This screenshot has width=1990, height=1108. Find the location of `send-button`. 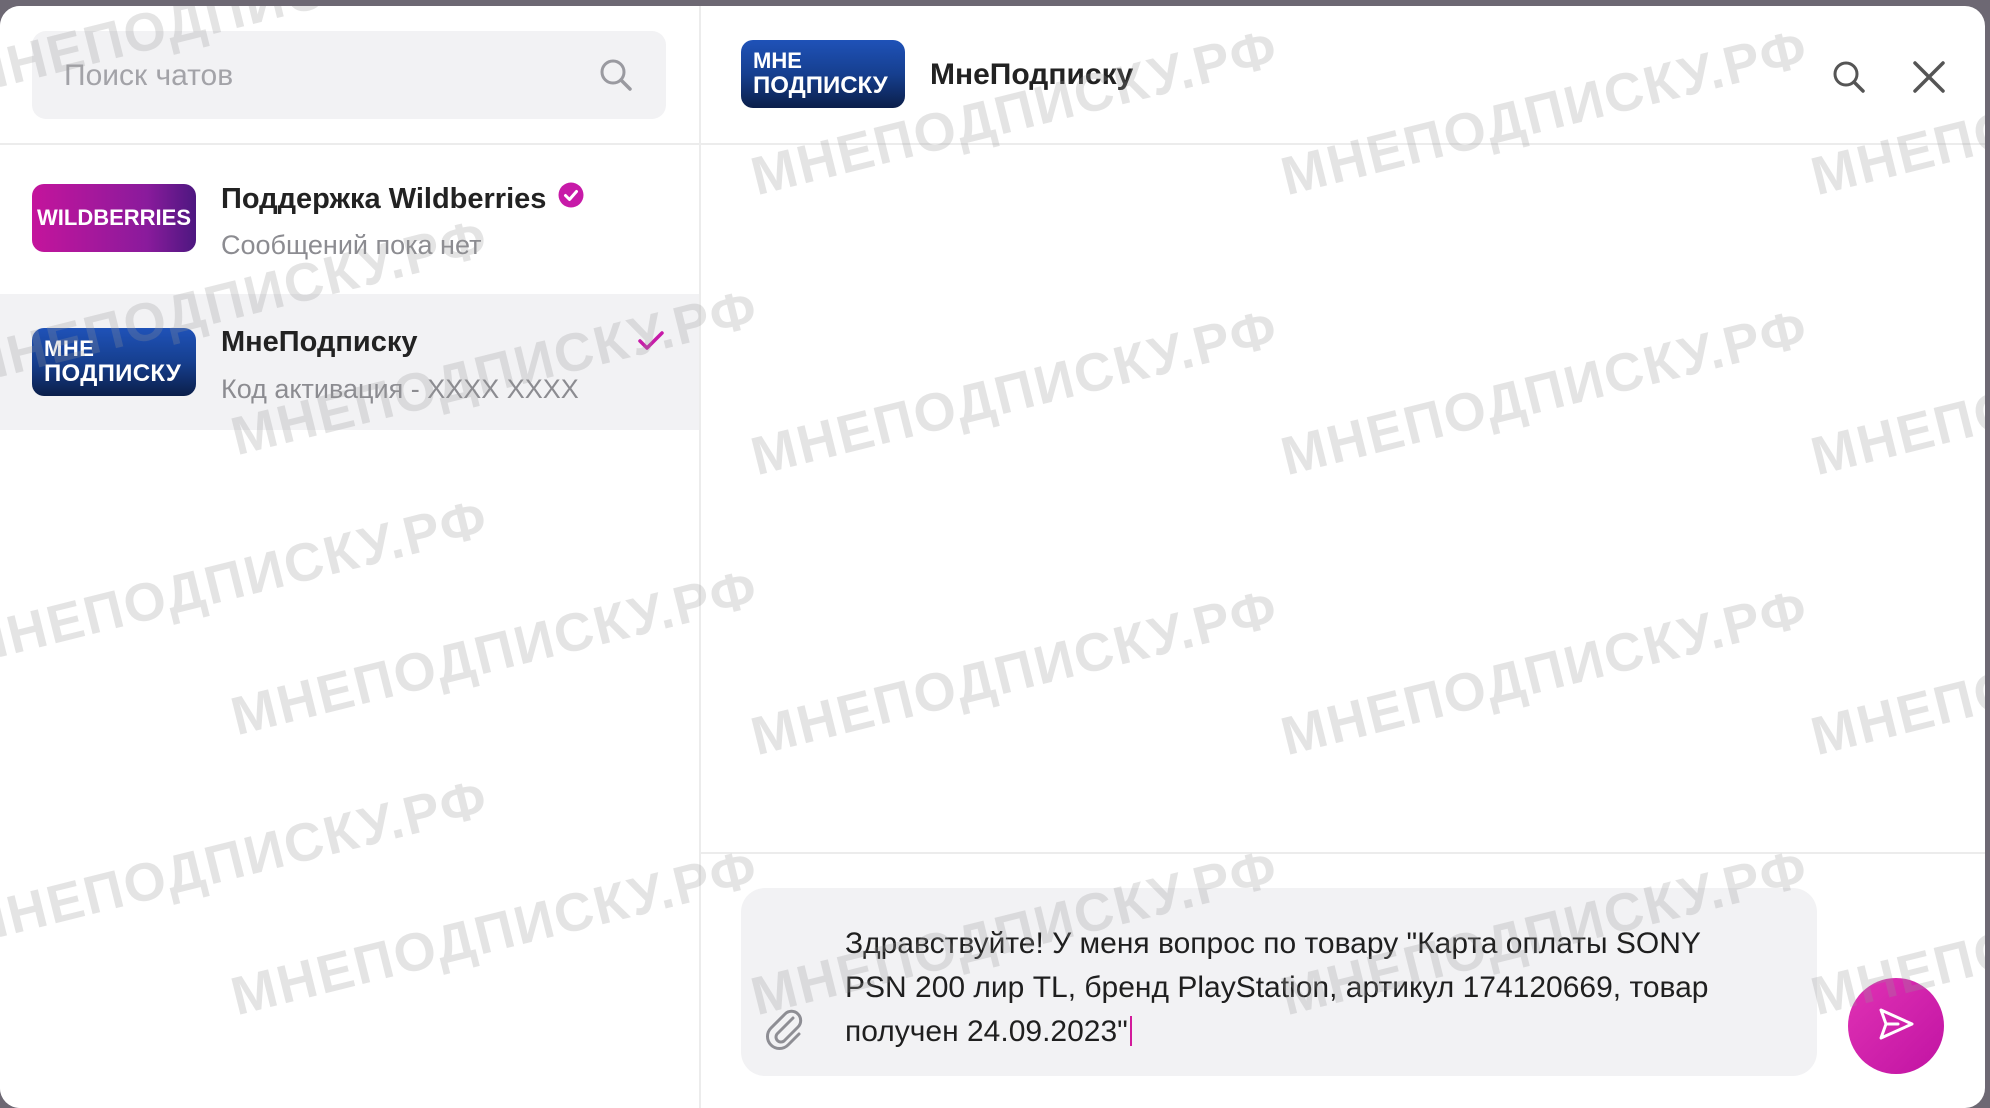

send-button is located at coordinates (1896, 1026).